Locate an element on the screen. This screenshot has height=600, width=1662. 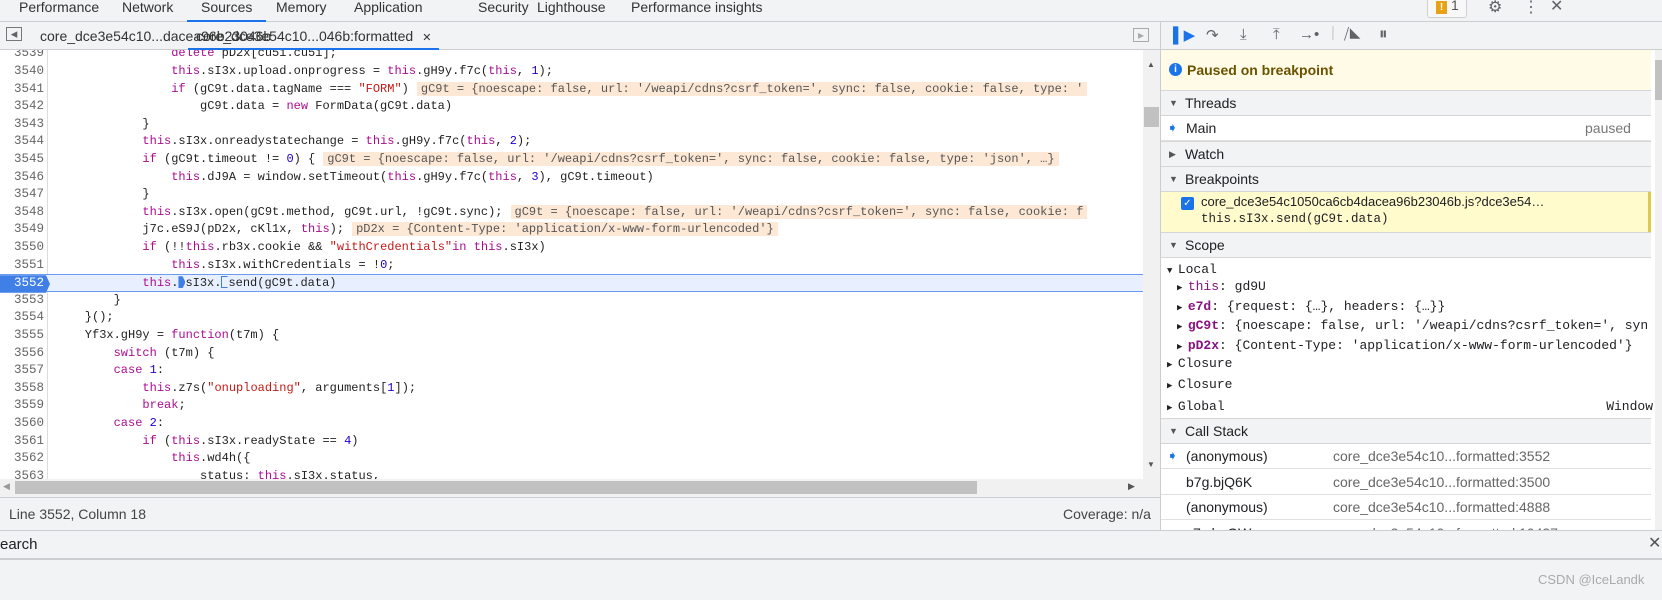
step-icon: →• is located at coordinates (1309, 34).